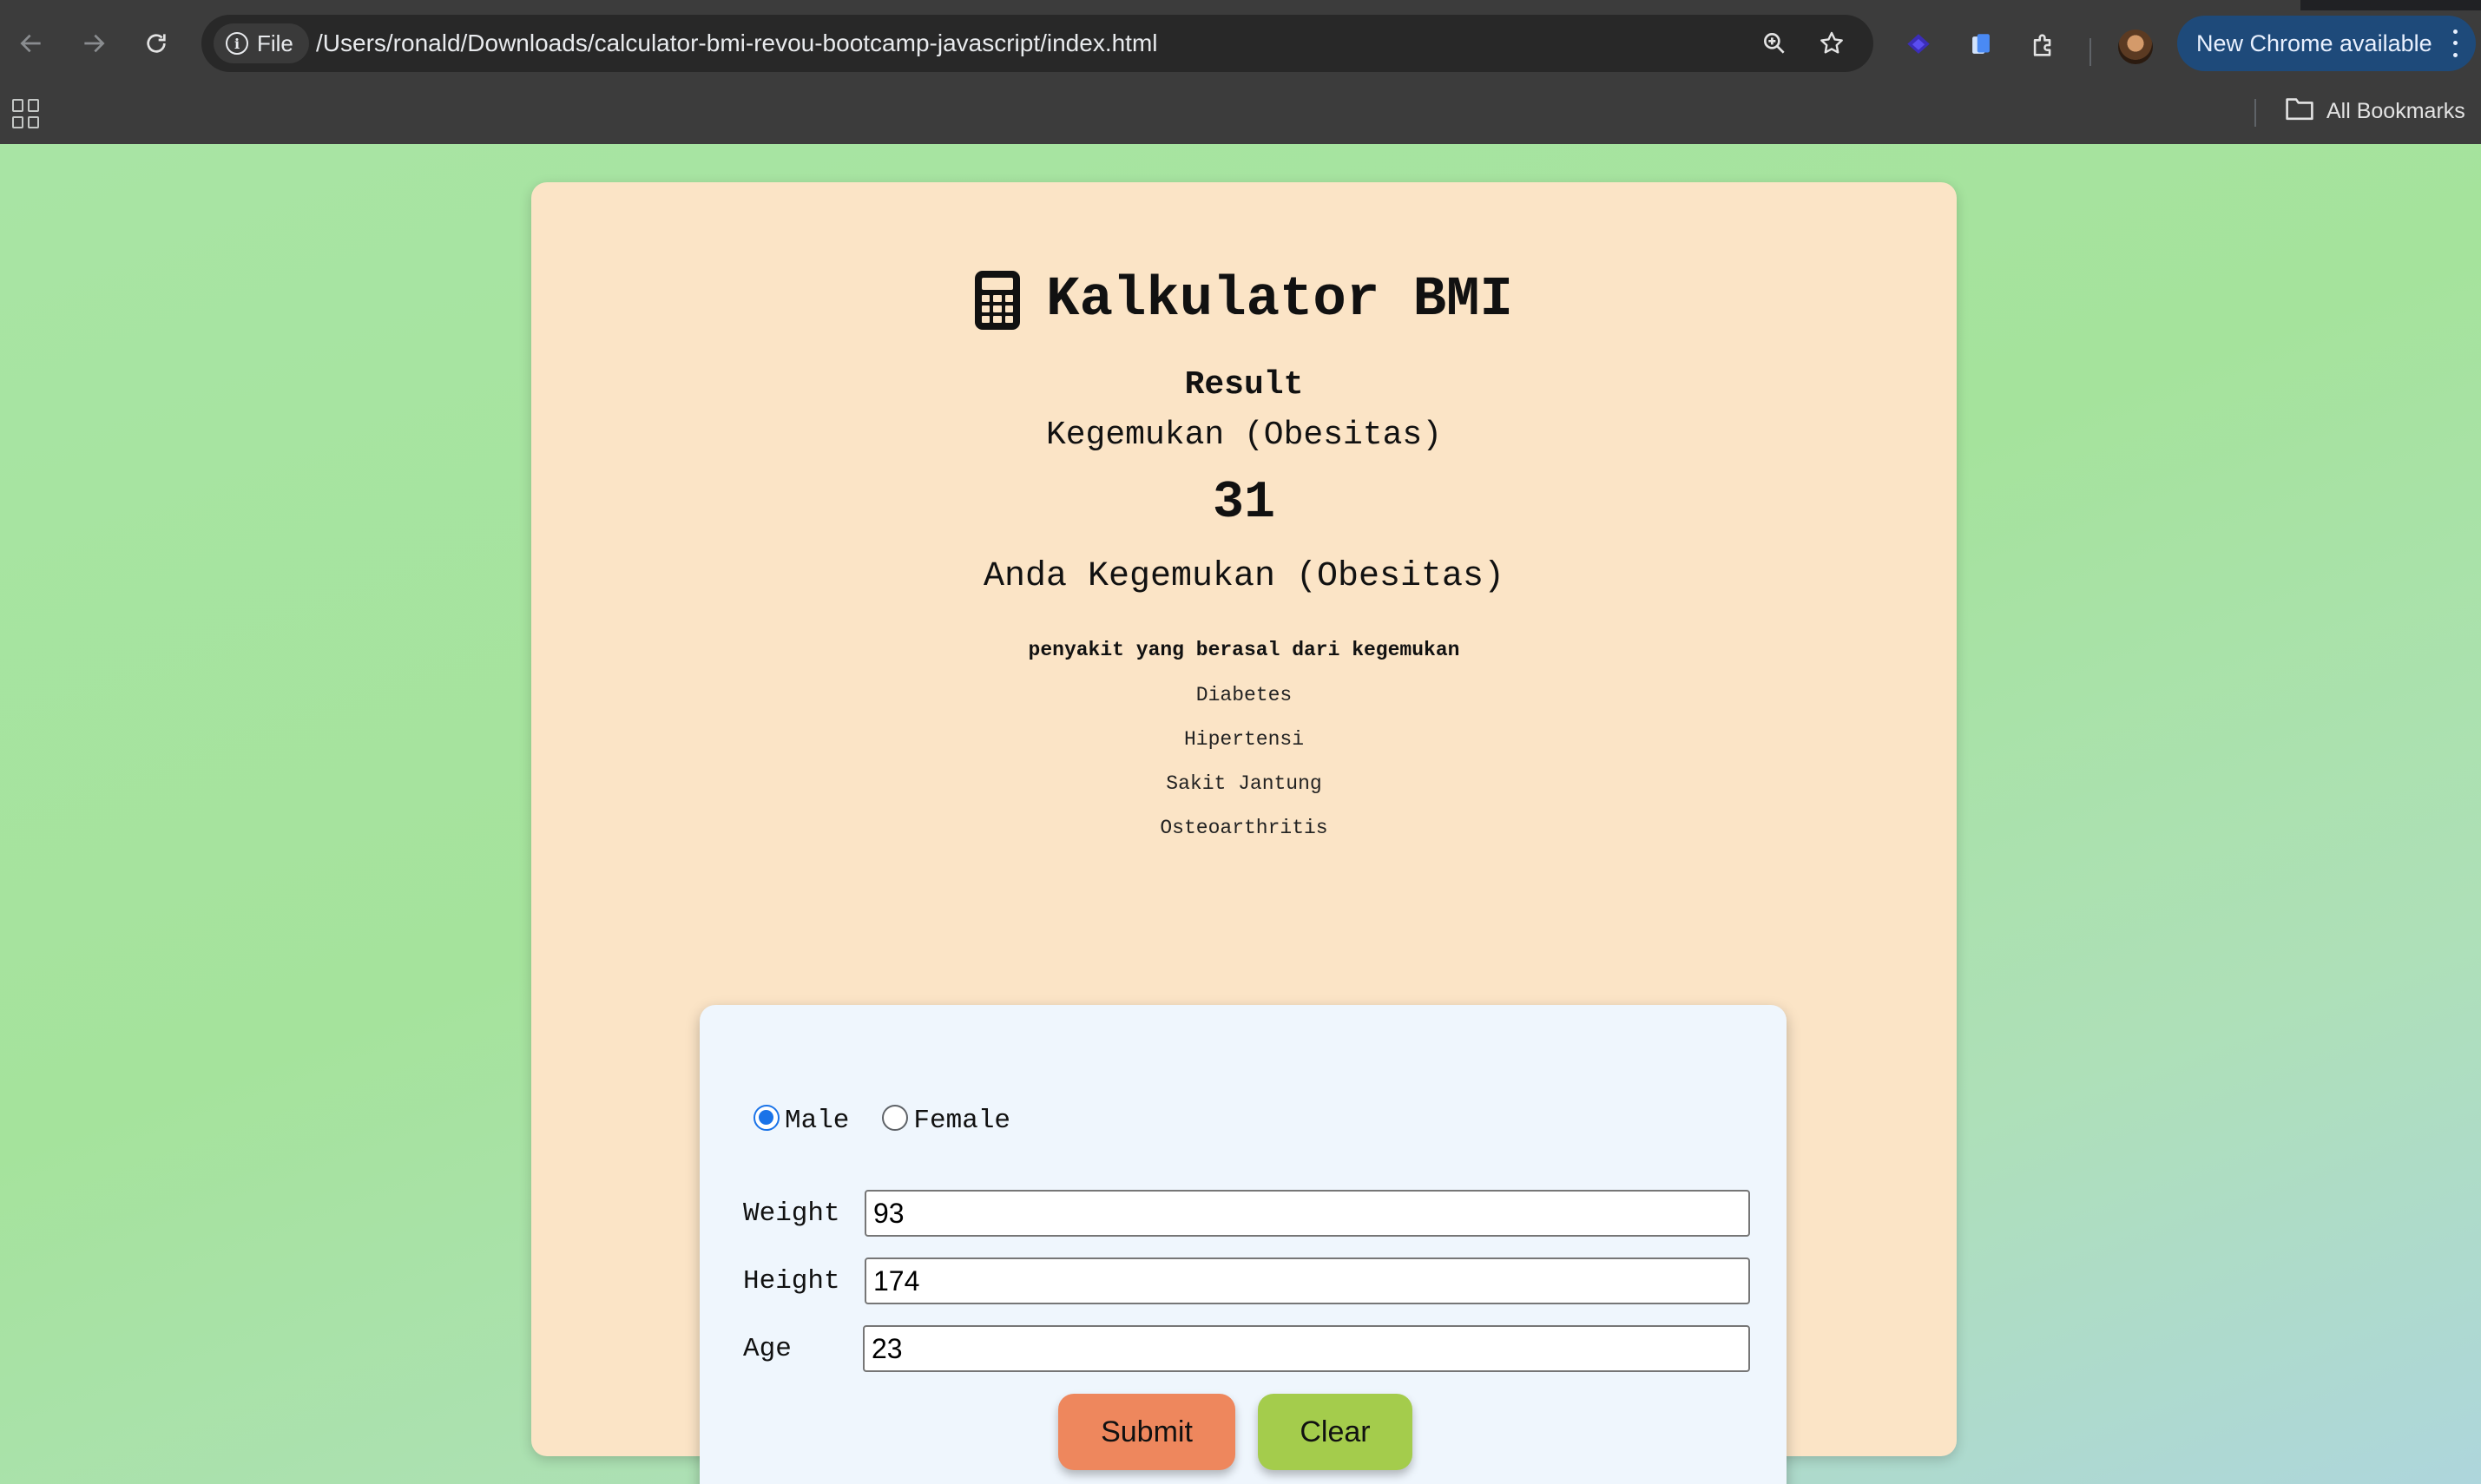  Describe the element at coordinates (237, 43) in the screenshot. I see `info-icon: i` at that location.